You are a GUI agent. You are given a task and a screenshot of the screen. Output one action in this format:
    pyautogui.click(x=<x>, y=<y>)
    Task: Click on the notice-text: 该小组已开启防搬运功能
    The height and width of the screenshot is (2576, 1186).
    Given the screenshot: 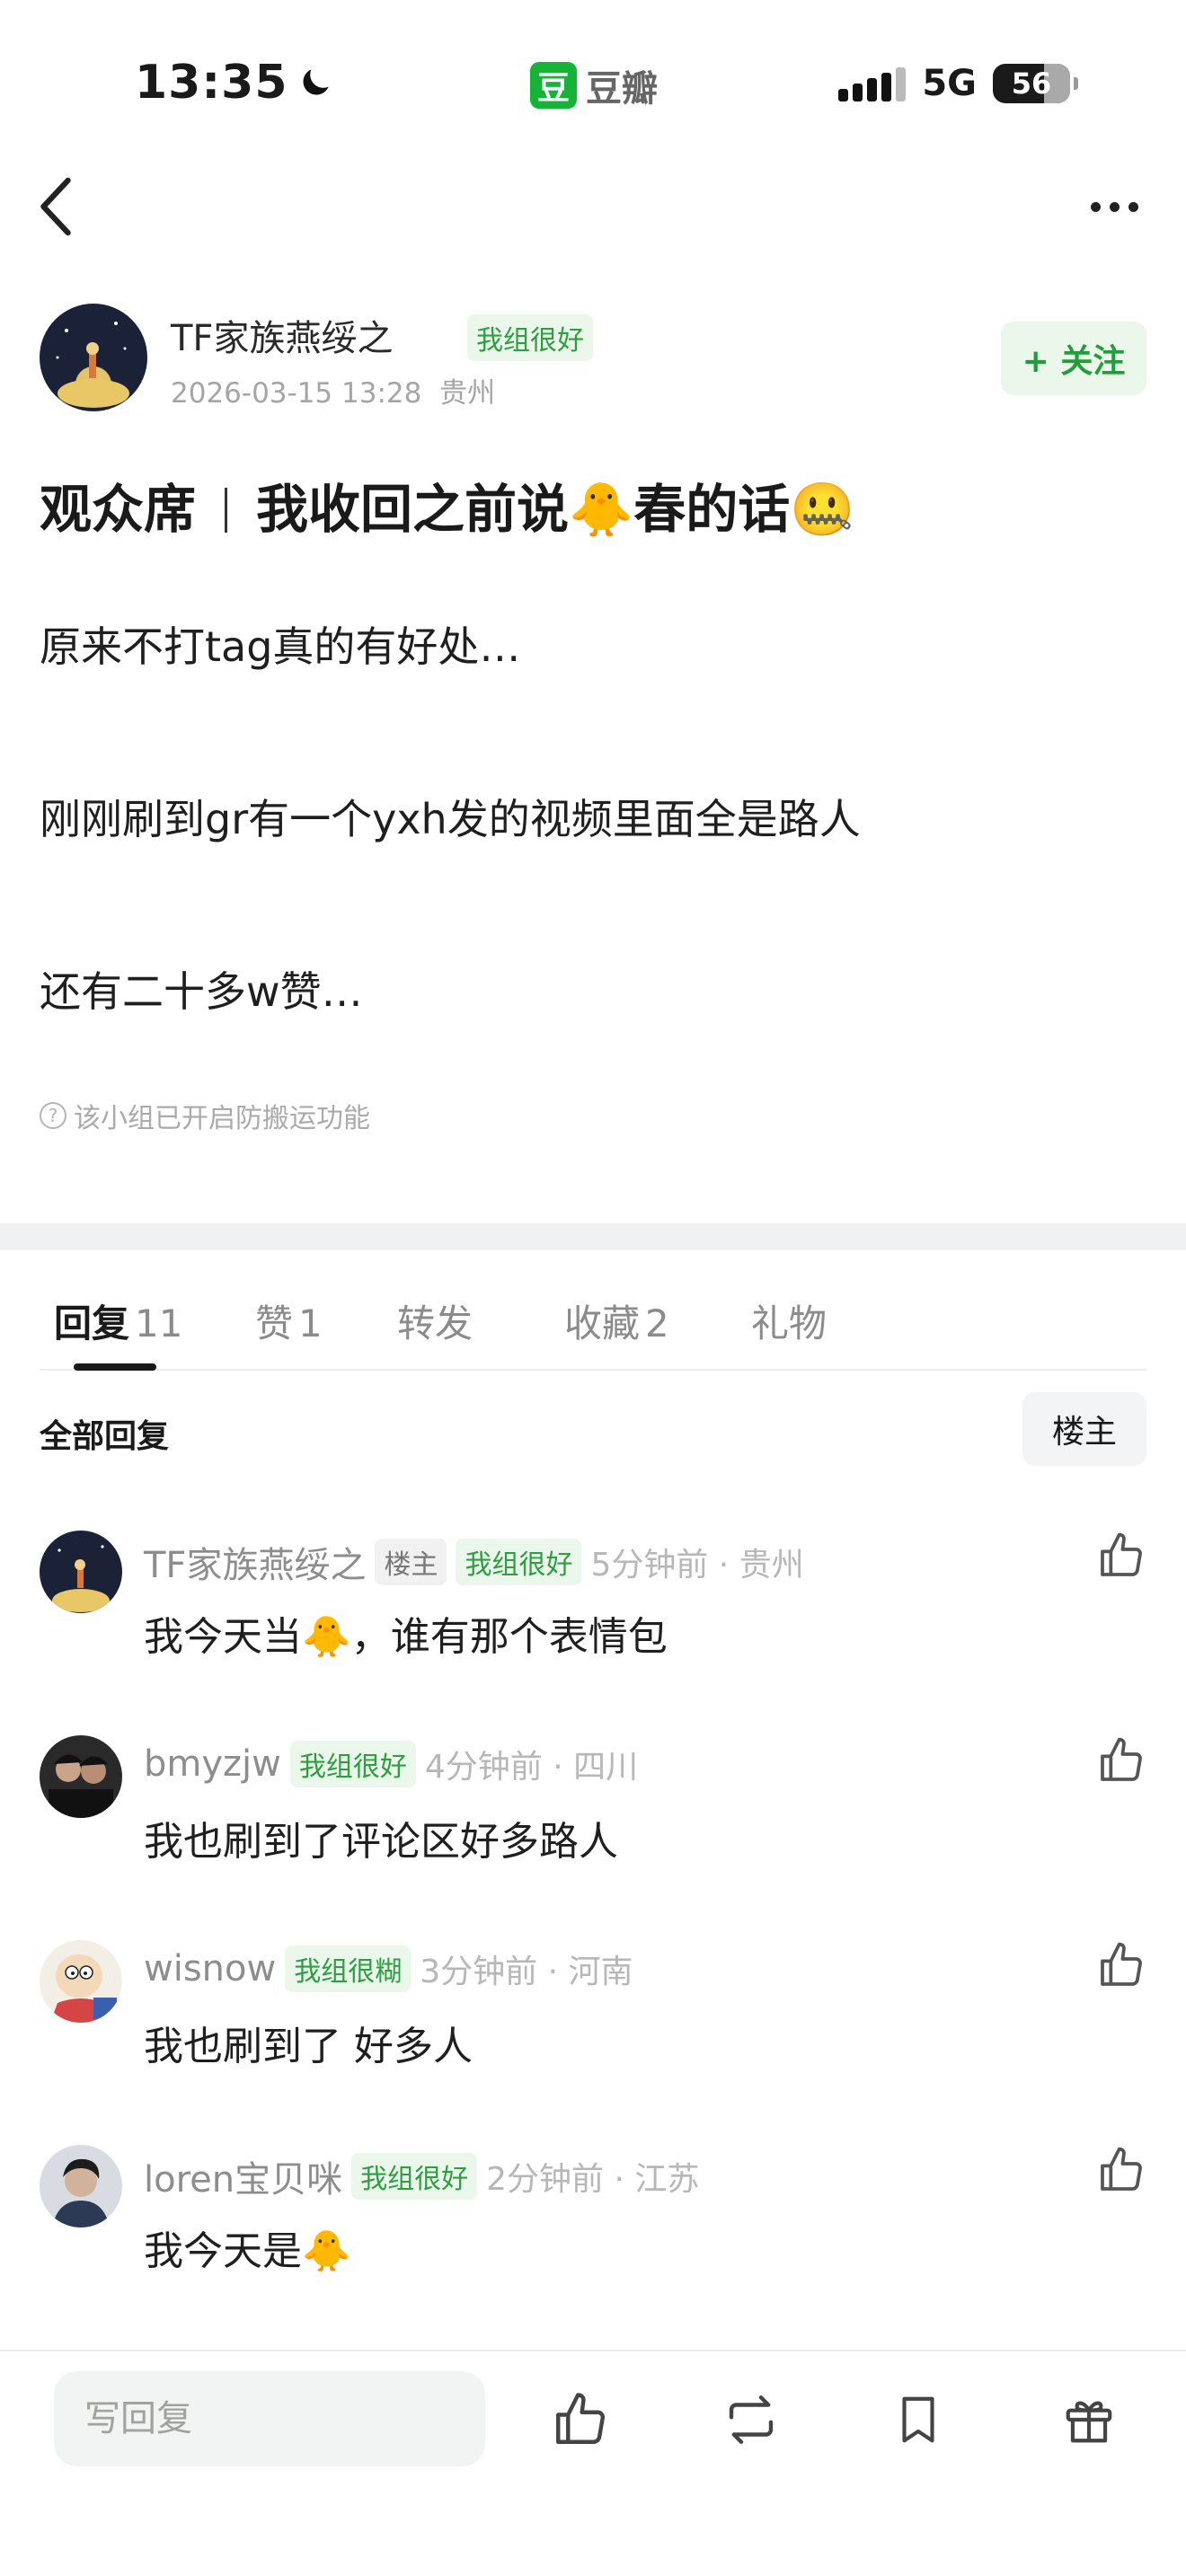 What is the action you would take?
    pyautogui.click(x=222, y=1118)
    